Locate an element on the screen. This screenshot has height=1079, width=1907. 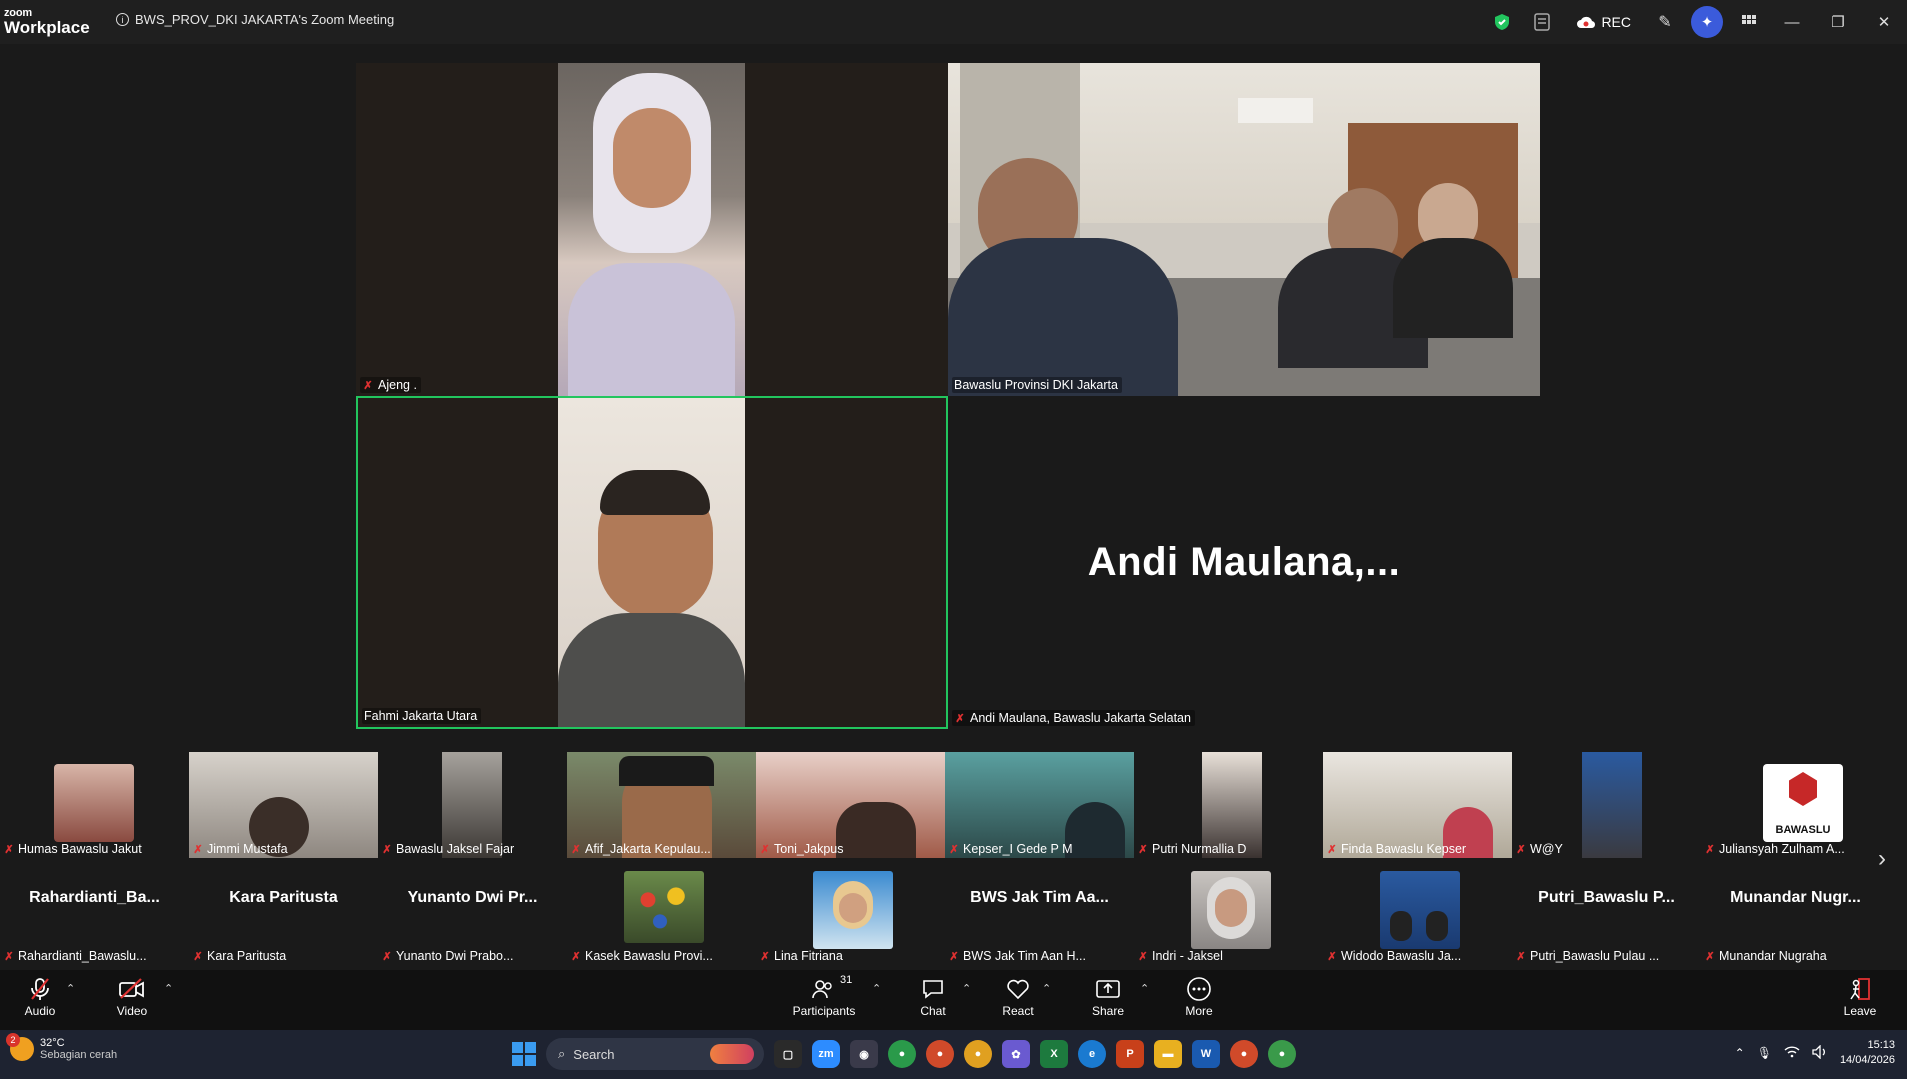
video-tile-ajeng: ✗ Ajeng . is located at coordinates (652, 229).